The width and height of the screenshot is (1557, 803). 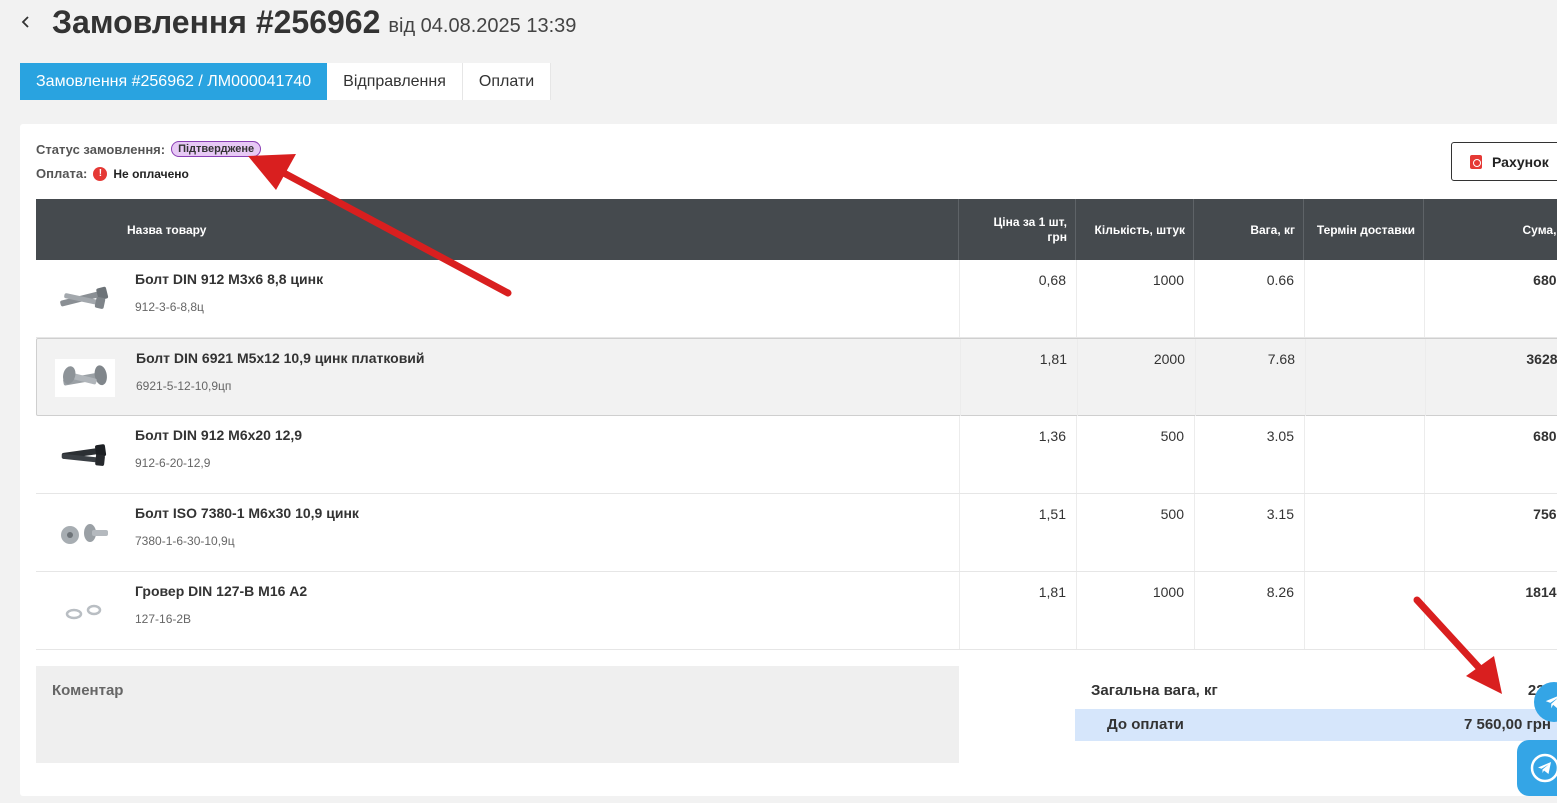 What do you see at coordinates (163, 619) in the screenshot?
I see `product-sku: 127-16-2В` at bounding box center [163, 619].